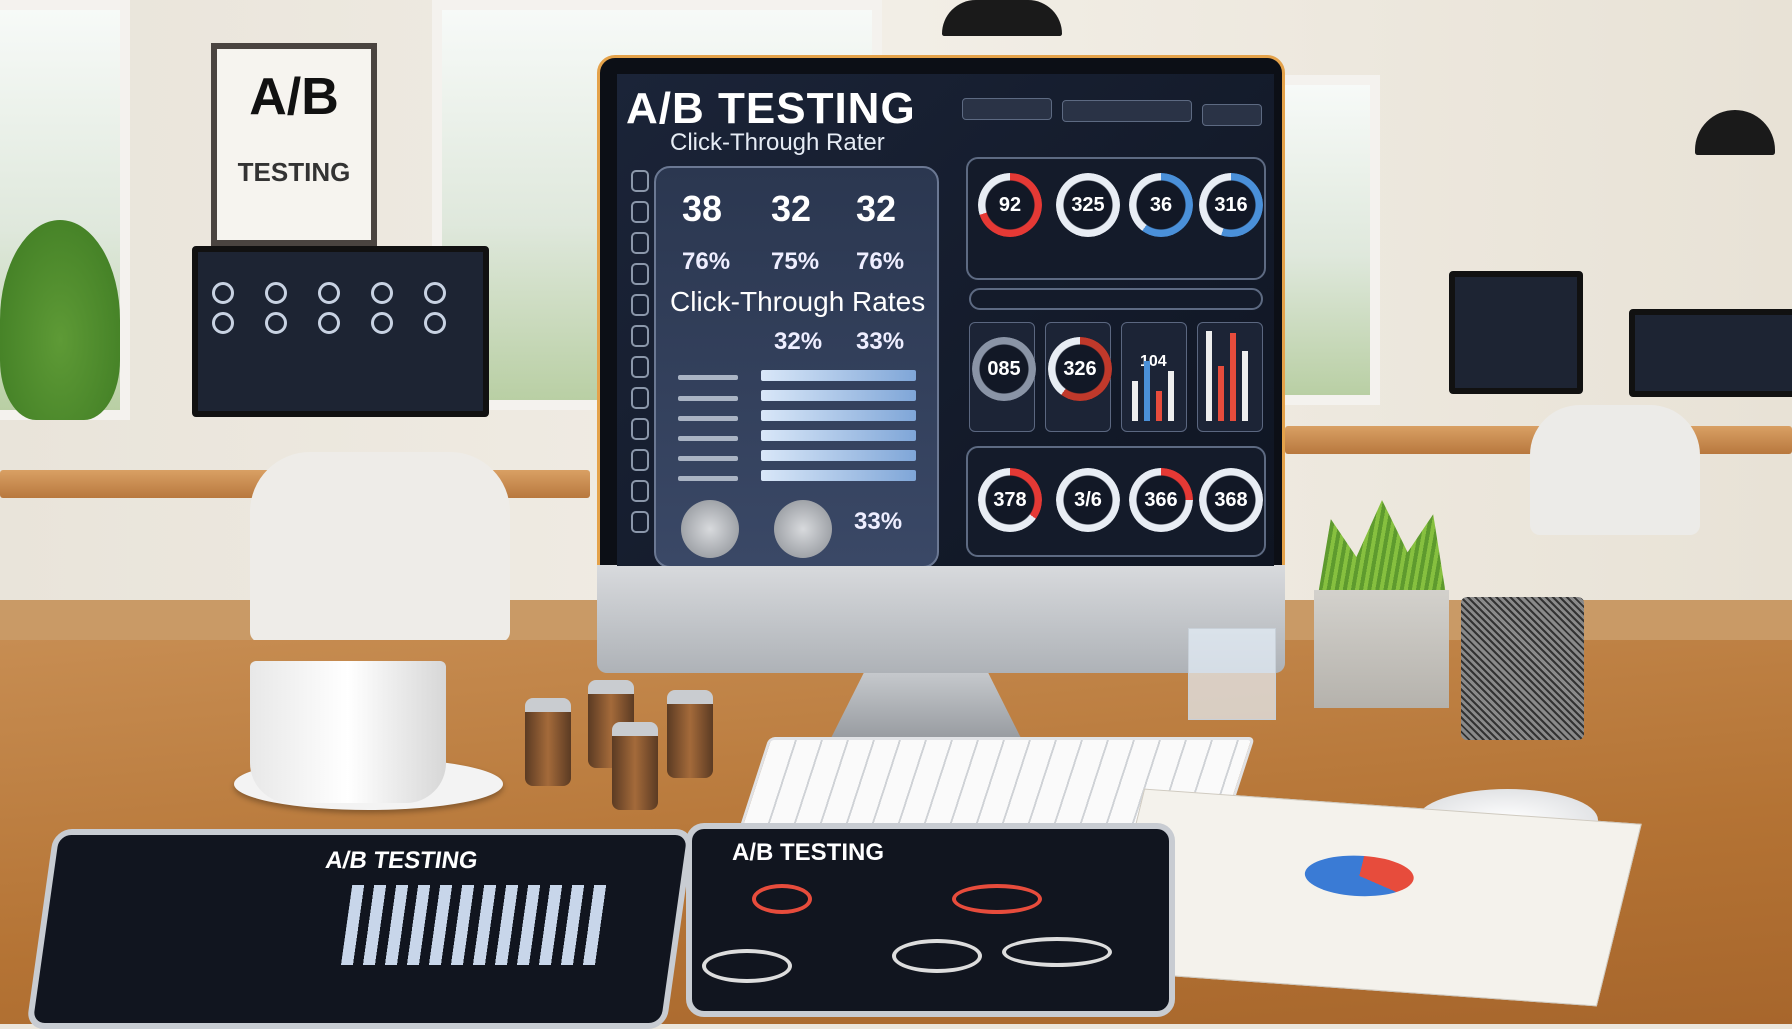 The image size is (1792, 1029). Describe the element at coordinates (294, 97) in the screenshot. I see `poster-title: A/B` at that location.